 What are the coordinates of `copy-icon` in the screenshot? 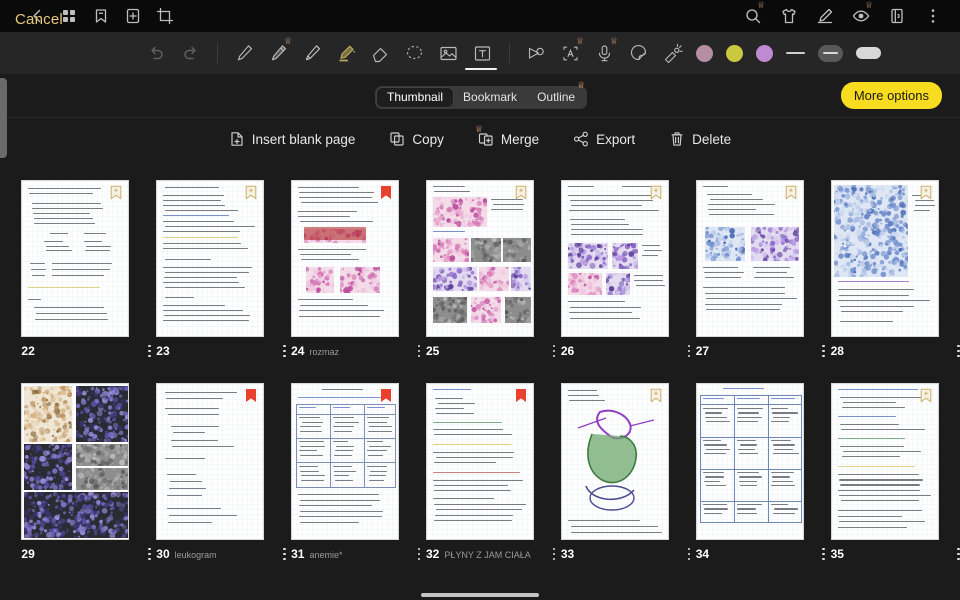 It's located at (397, 139).